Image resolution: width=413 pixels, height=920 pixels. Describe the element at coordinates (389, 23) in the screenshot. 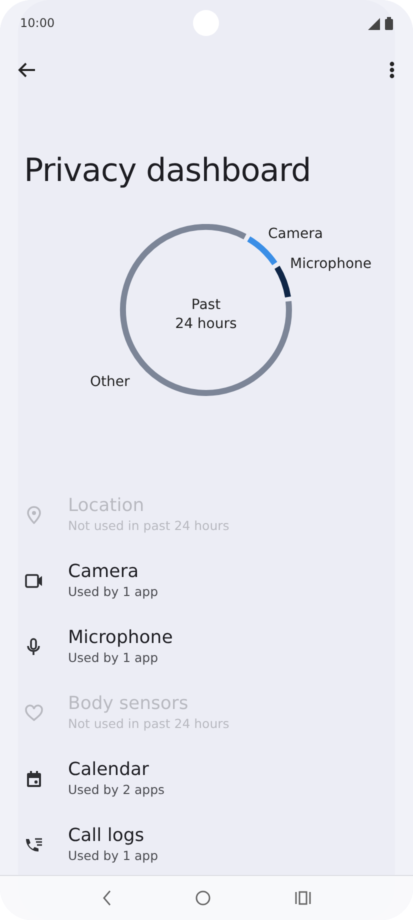

I see `battery-icon` at that location.